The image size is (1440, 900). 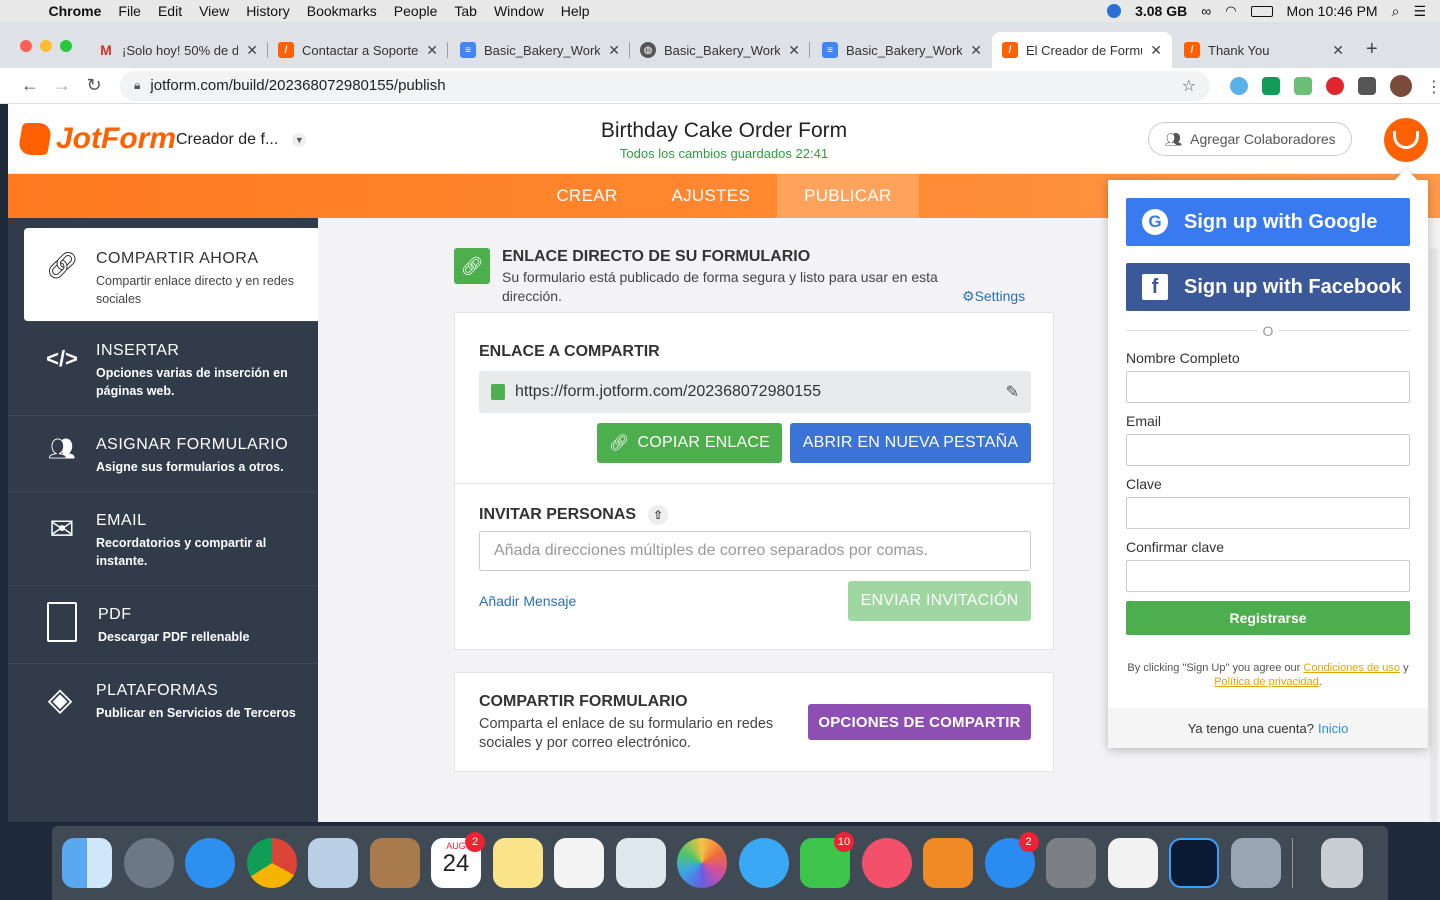 What do you see at coordinates (1194, 863) in the screenshot?
I see `photoshop-icon` at bounding box center [1194, 863].